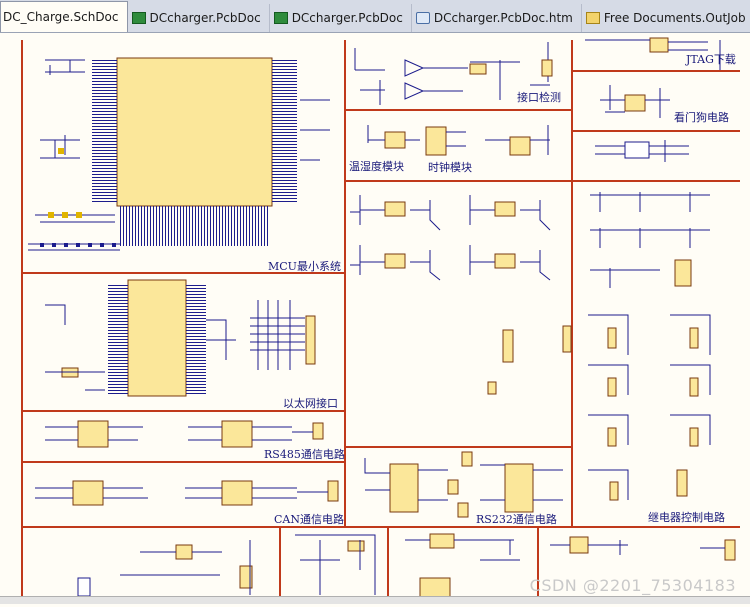  What do you see at coordinates (503, 18) in the screenshot?
I see `tab-label: DCcharger.PcbDoc.htm` at bounding box center [503, 18].